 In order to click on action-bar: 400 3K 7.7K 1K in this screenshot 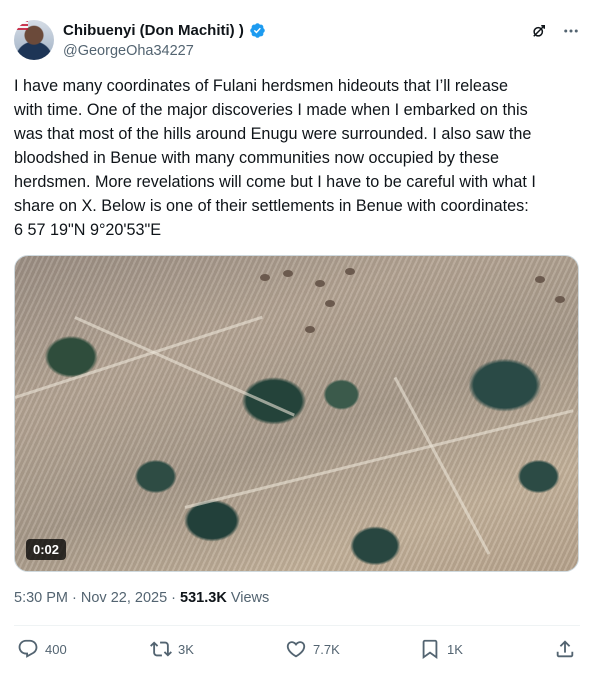, I will do `click(297, 650)`.